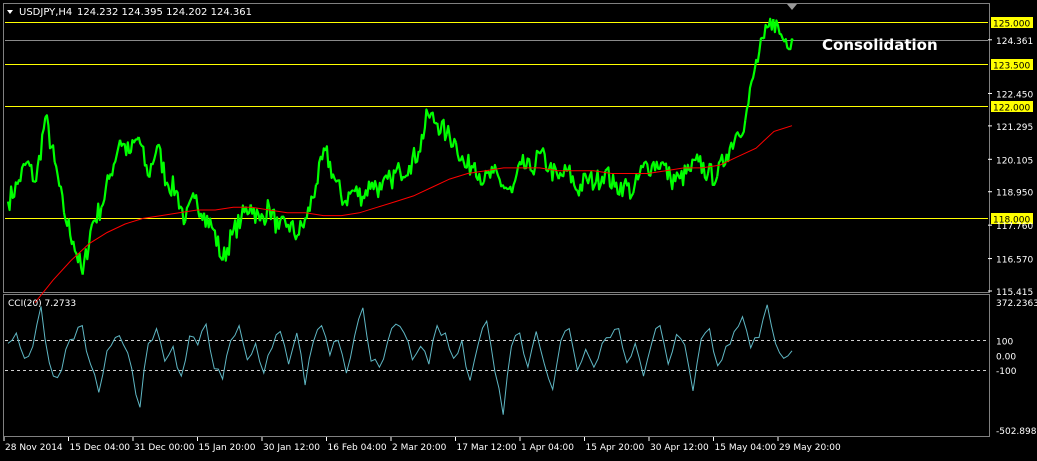 This screenshot has height=461, width=1037. I want to click on time-tick-5: 16 Feb 04:00, so click(357, 448).